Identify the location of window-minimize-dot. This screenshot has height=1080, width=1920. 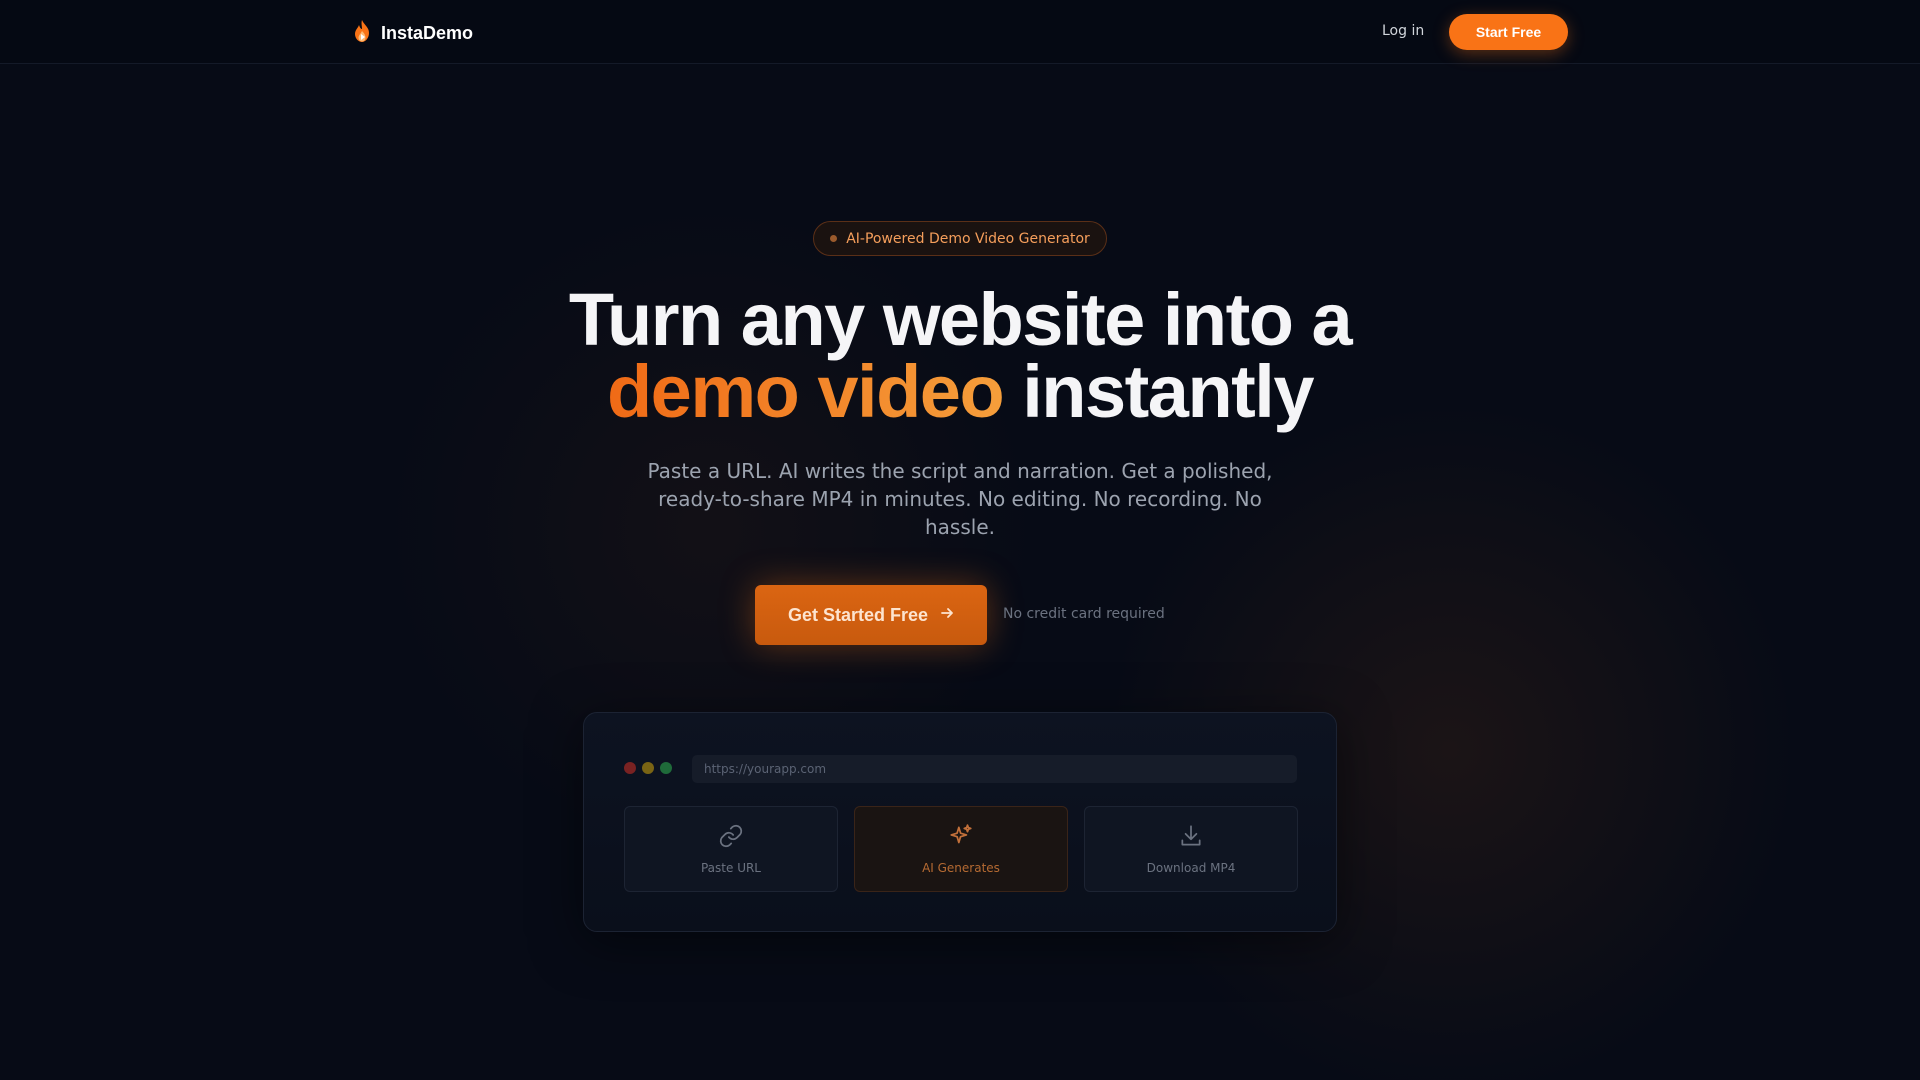
(648, 768).